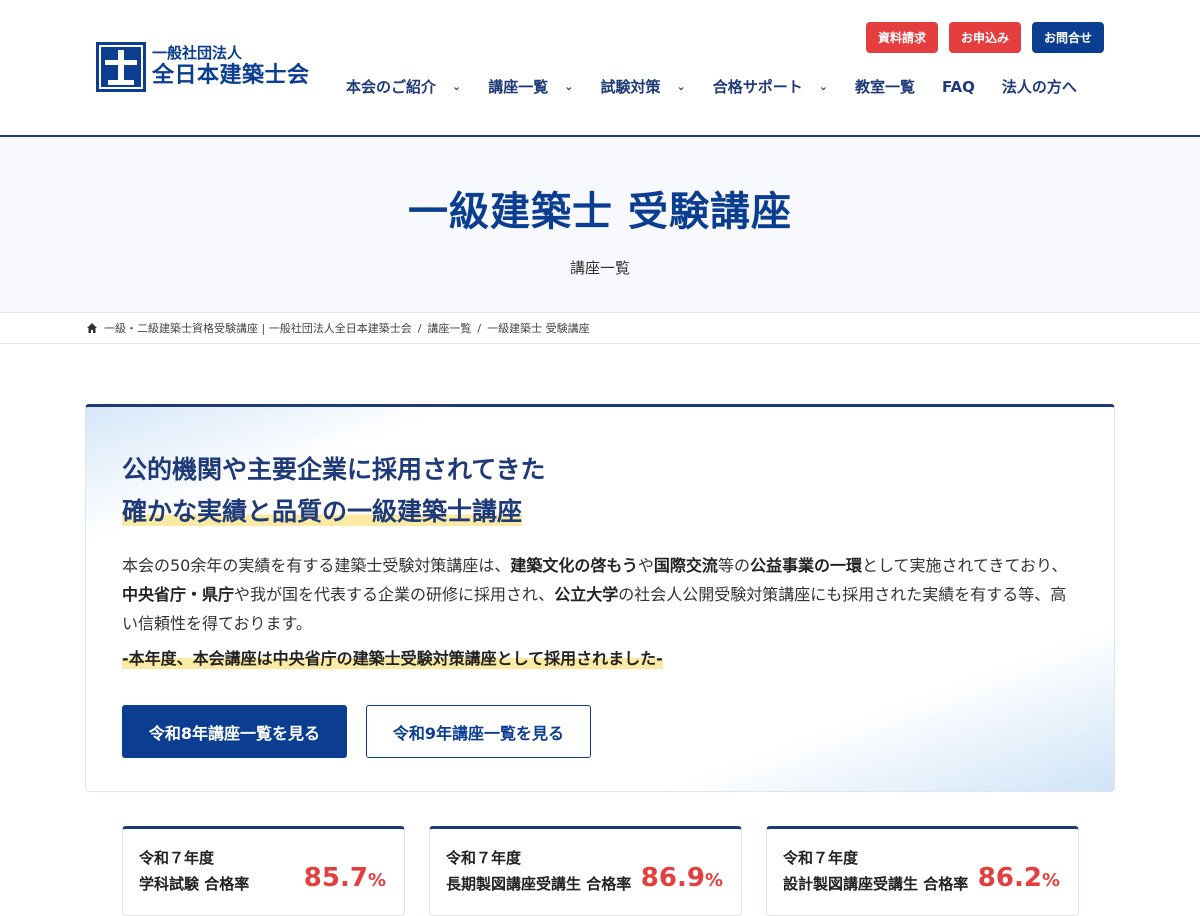  What do you see at coordinates (1018, 878) in the screenshot?
I see `stat-value: 86.2%` at bounding box center [1018, 878].